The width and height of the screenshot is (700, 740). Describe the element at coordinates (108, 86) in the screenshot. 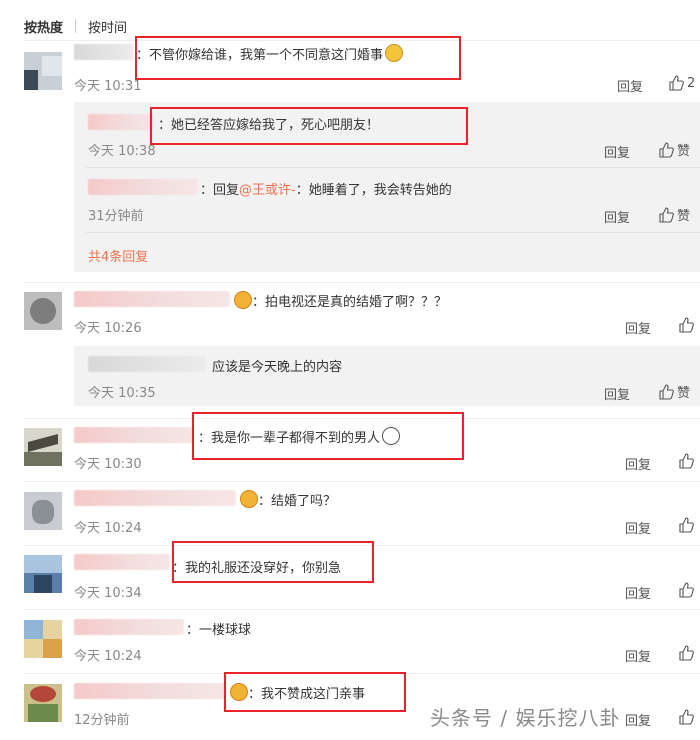

I see `comment-time: 今天 10:31` at that location.